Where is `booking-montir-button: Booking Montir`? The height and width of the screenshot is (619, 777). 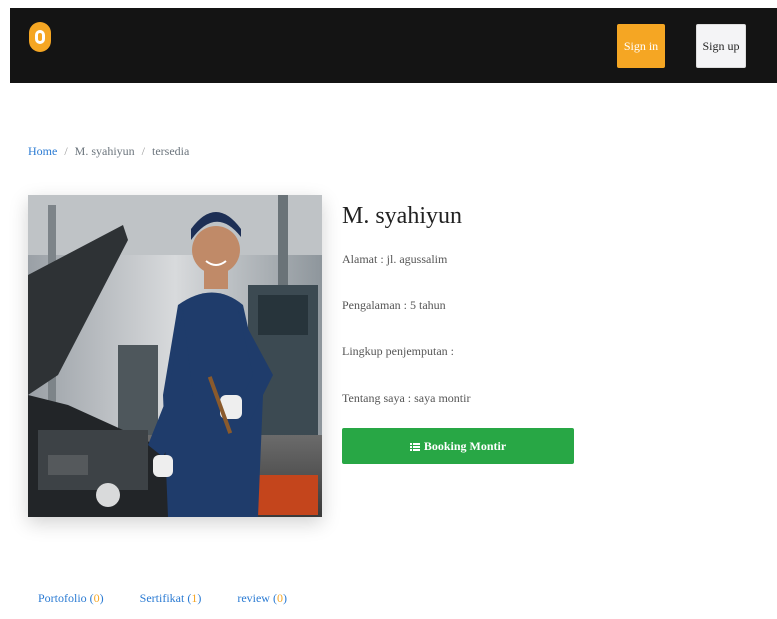 booking-montir-button: Booking Montir is located at coordinates (458, 446).